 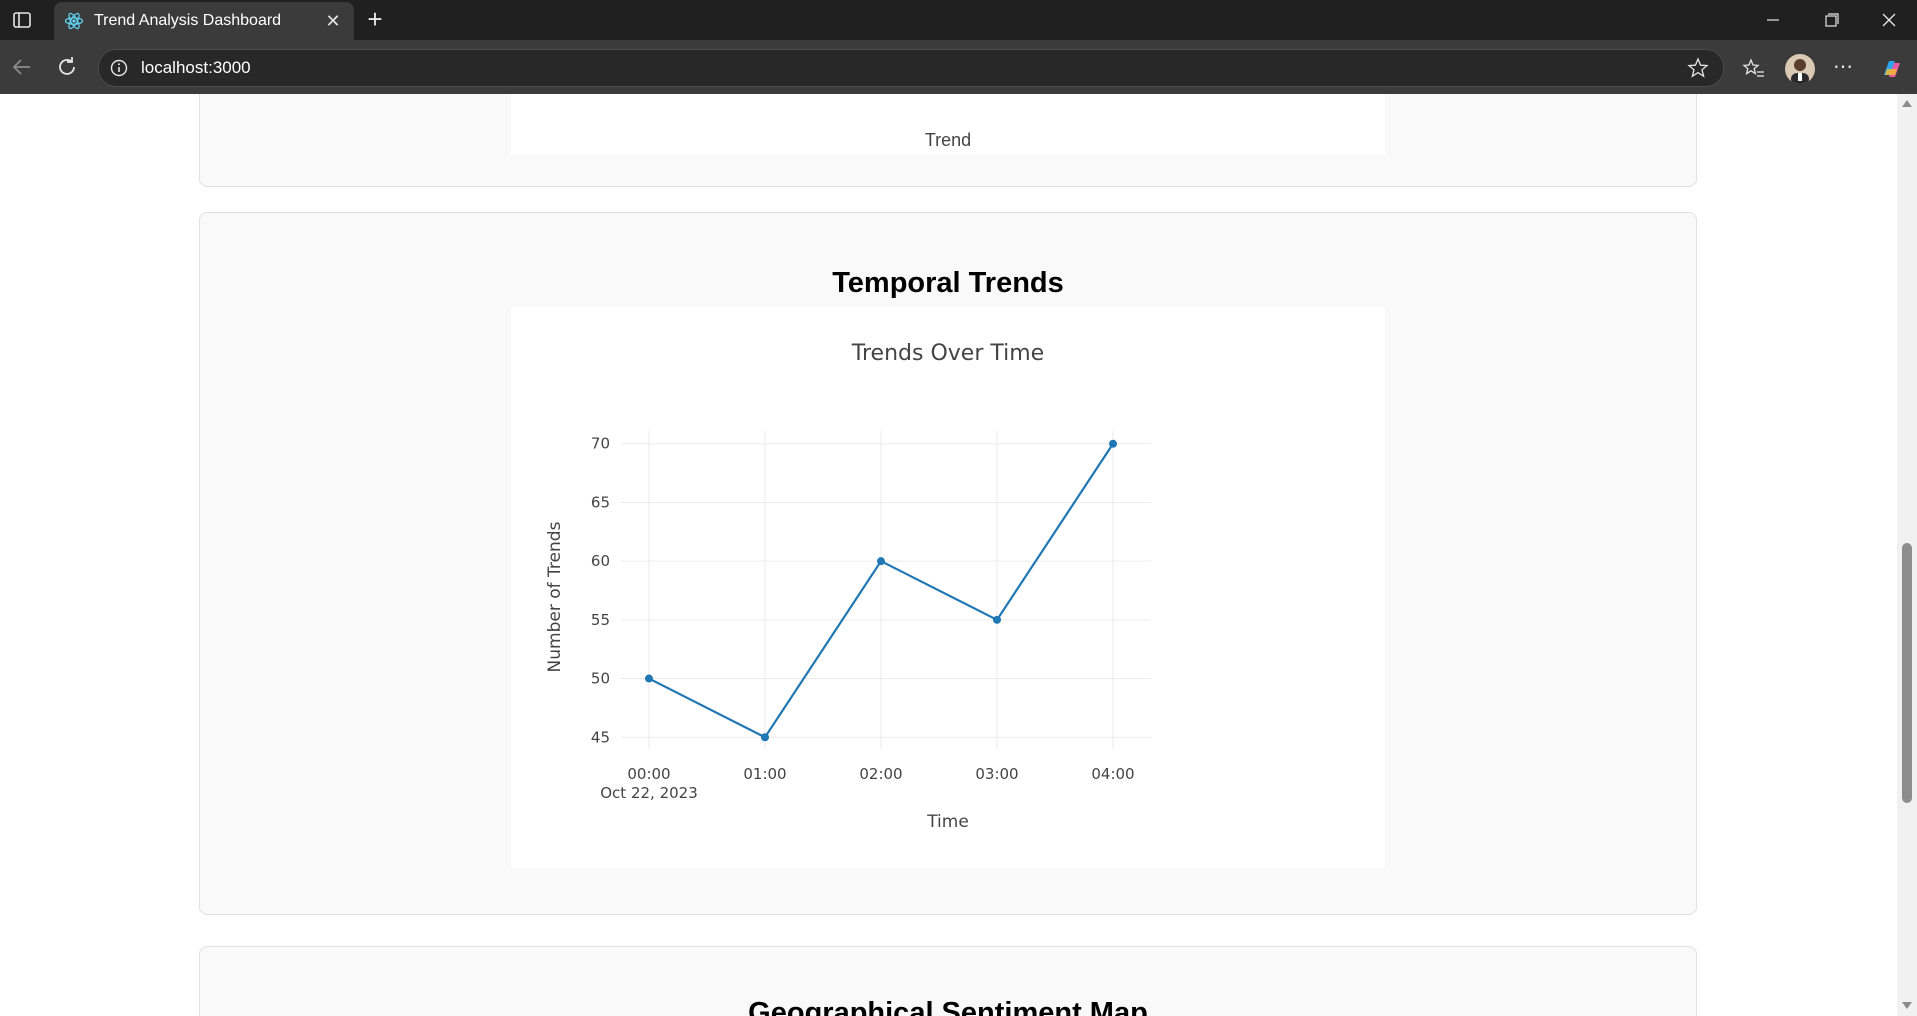 What do you see at coordinates (600, 444) in the screenshot?
I see `y-tick-label: 70` at bounding box center [600, 444].